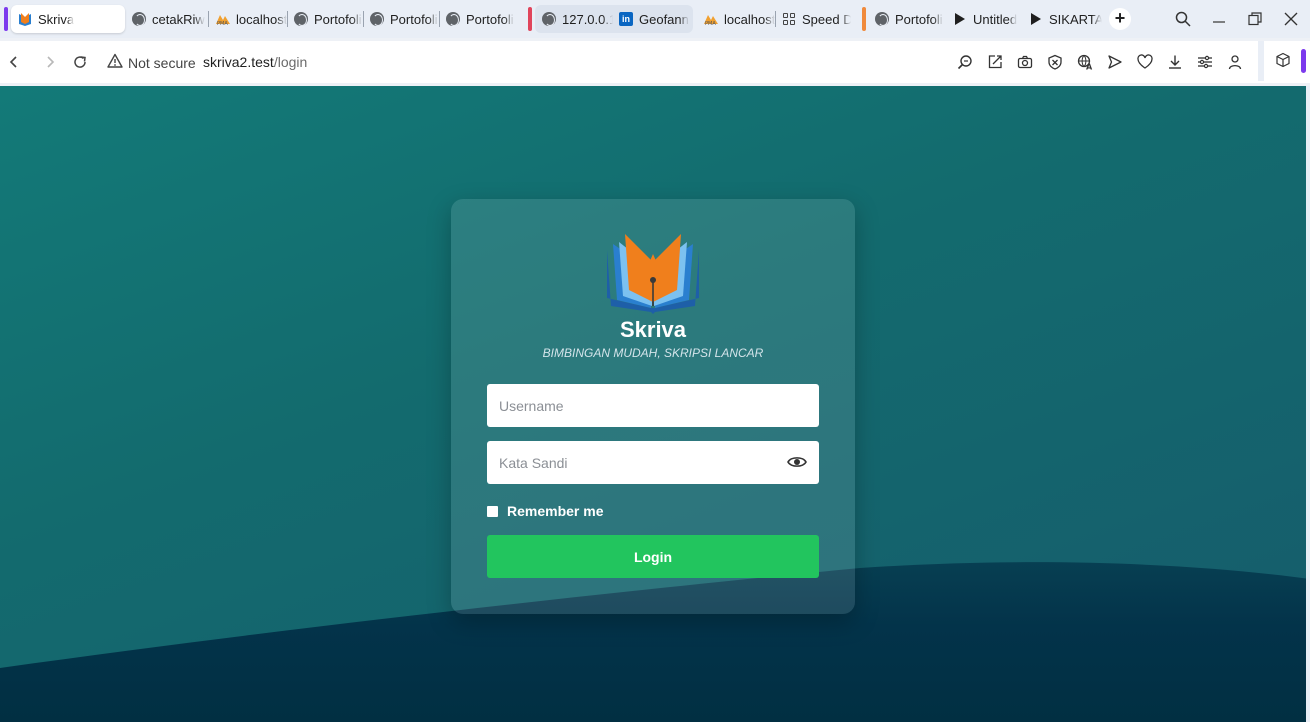 The height and width of the screenshot is (722, 1310). Describe the element at coordinates (25, 19) in the screenshot. I see `skriva-book-icon` at that location.